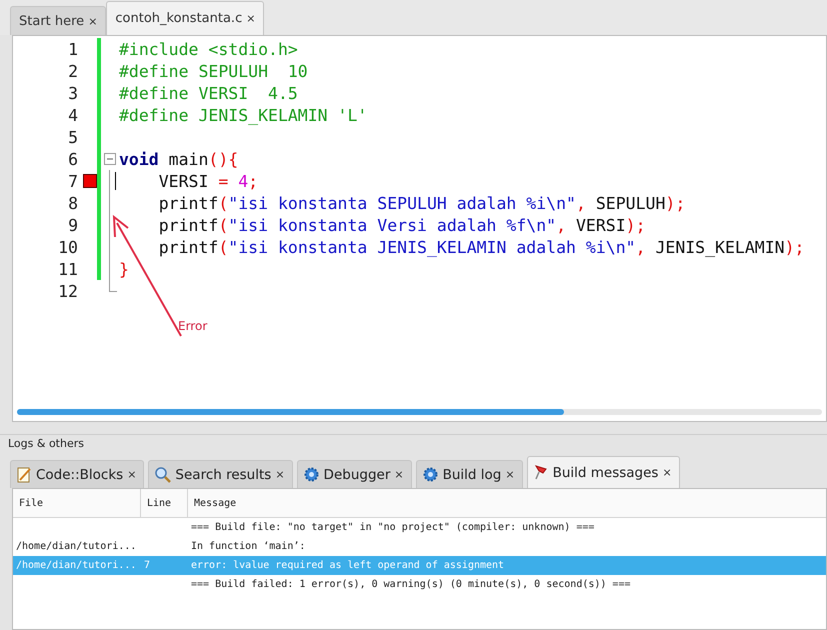 This screenshot has height=630, width=827. What do you see at coordinates (347, 565) in the screenshot?
I see `table-cell: error: lvalue required as left operand of assignment` at bounding box center [347, 565].